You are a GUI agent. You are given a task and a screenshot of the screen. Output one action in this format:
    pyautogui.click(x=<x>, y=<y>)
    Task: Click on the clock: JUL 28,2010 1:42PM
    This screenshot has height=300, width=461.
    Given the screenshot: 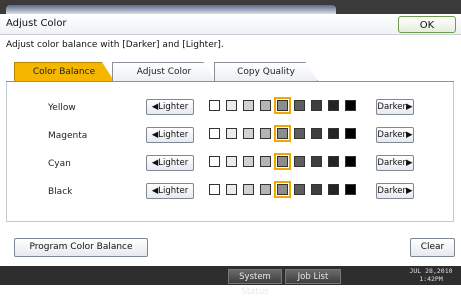 What is the action you would take?
    pyautogui.click(x=431, y=275)
    